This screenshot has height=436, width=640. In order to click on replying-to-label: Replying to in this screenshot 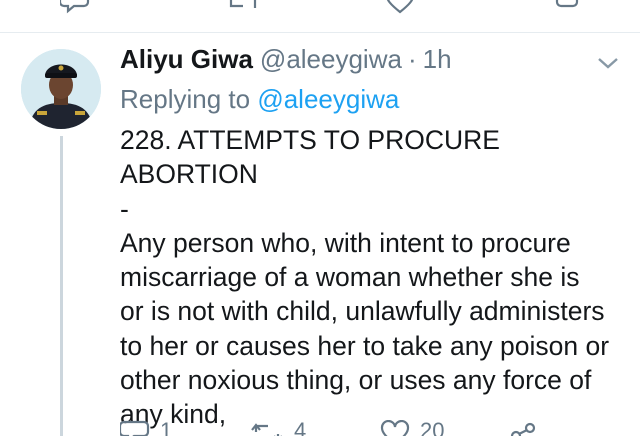, I will do `click(185, 99)`.